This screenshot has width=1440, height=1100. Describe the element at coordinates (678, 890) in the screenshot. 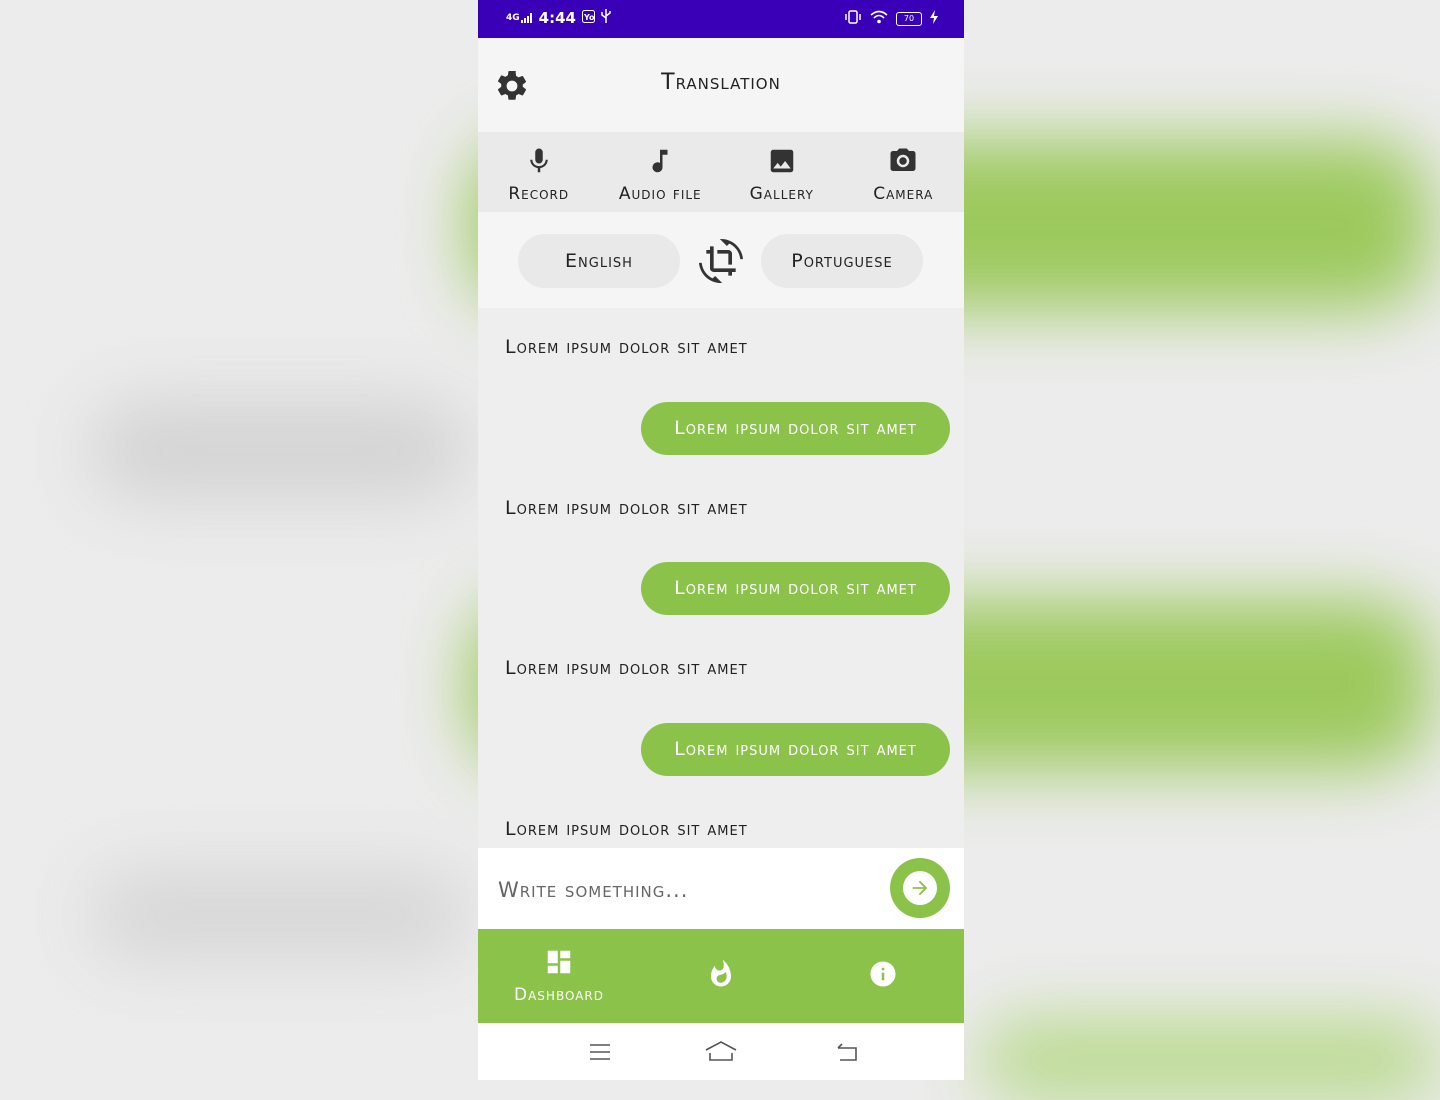

I see `message-input` at that location.